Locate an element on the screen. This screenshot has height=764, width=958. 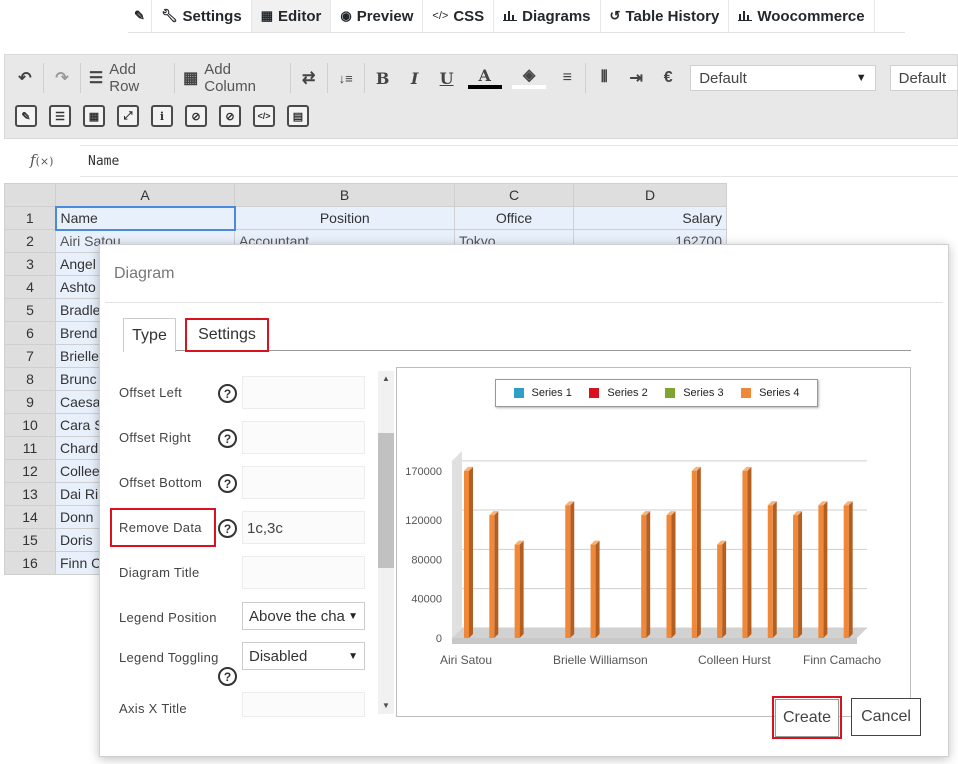
add-row-button: ☰ Add Row is located at coordinates (127, 78).